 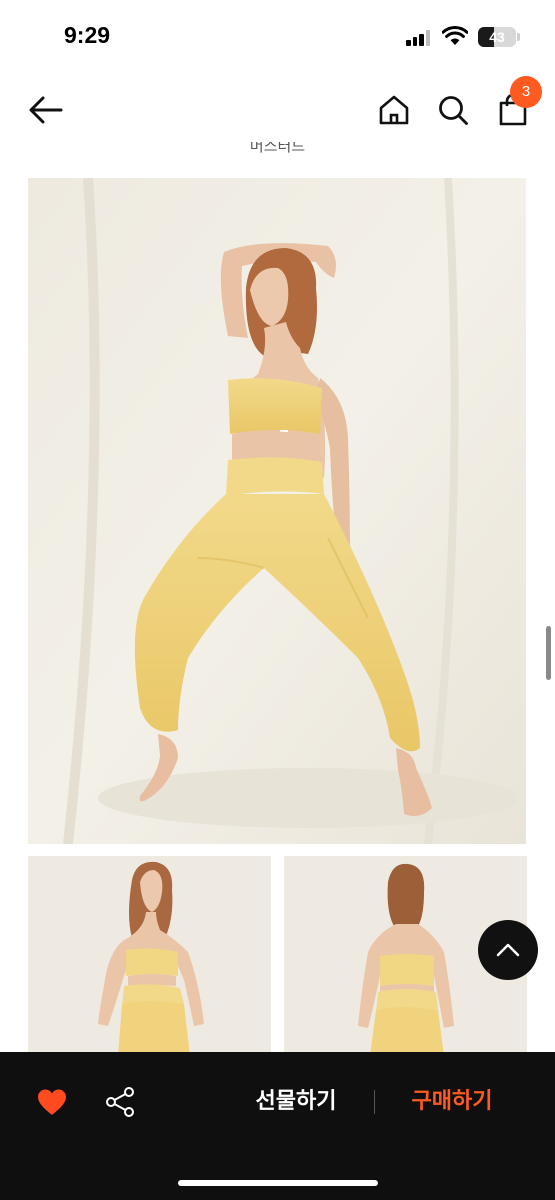 What do you see at coordinates (296, 1102) in the screenshot?
I see `gift-button: 선물하기` at bounding box center [296, 1102].